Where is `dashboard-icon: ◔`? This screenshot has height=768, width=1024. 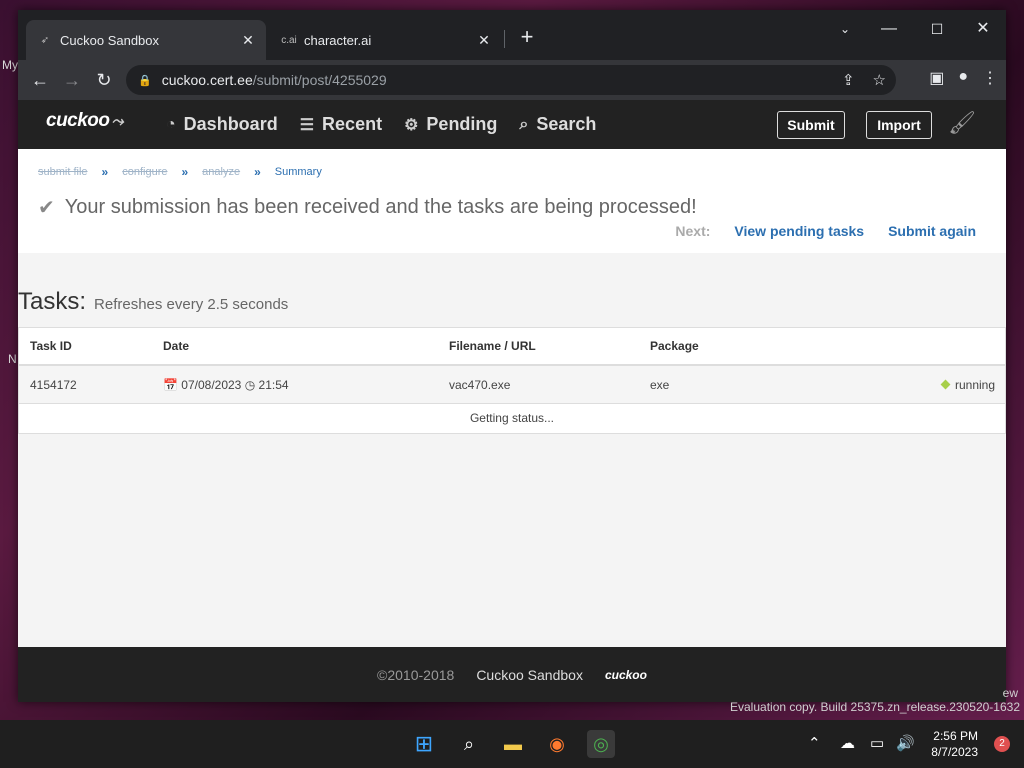
dashboard-icon: ◔ is located at coordinates (171, 124).